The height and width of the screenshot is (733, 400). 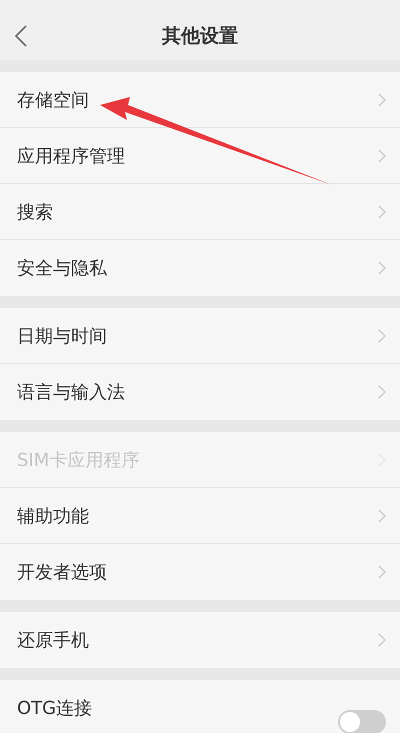 What do you see at coordinates (62, 268) in the screenshot?
I see `row-label: 安全与隐私` at bounding box center [62, 268].